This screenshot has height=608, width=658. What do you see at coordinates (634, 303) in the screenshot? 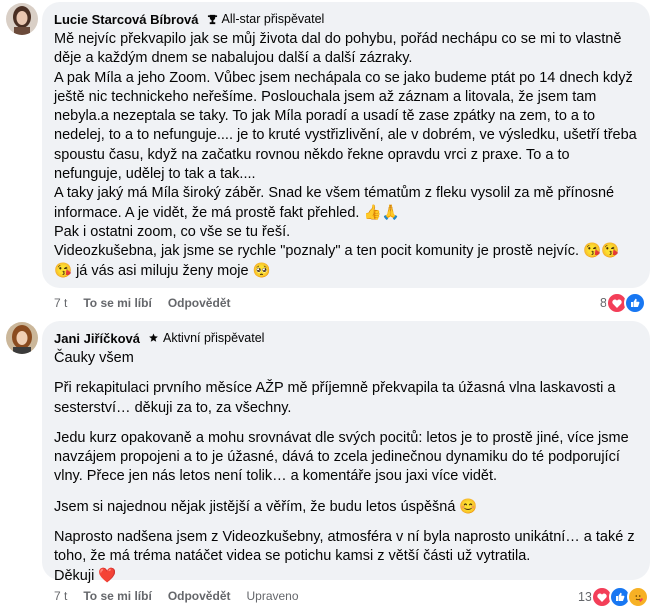
I see `like-reaction-icon` at bounding box center [634, 303].